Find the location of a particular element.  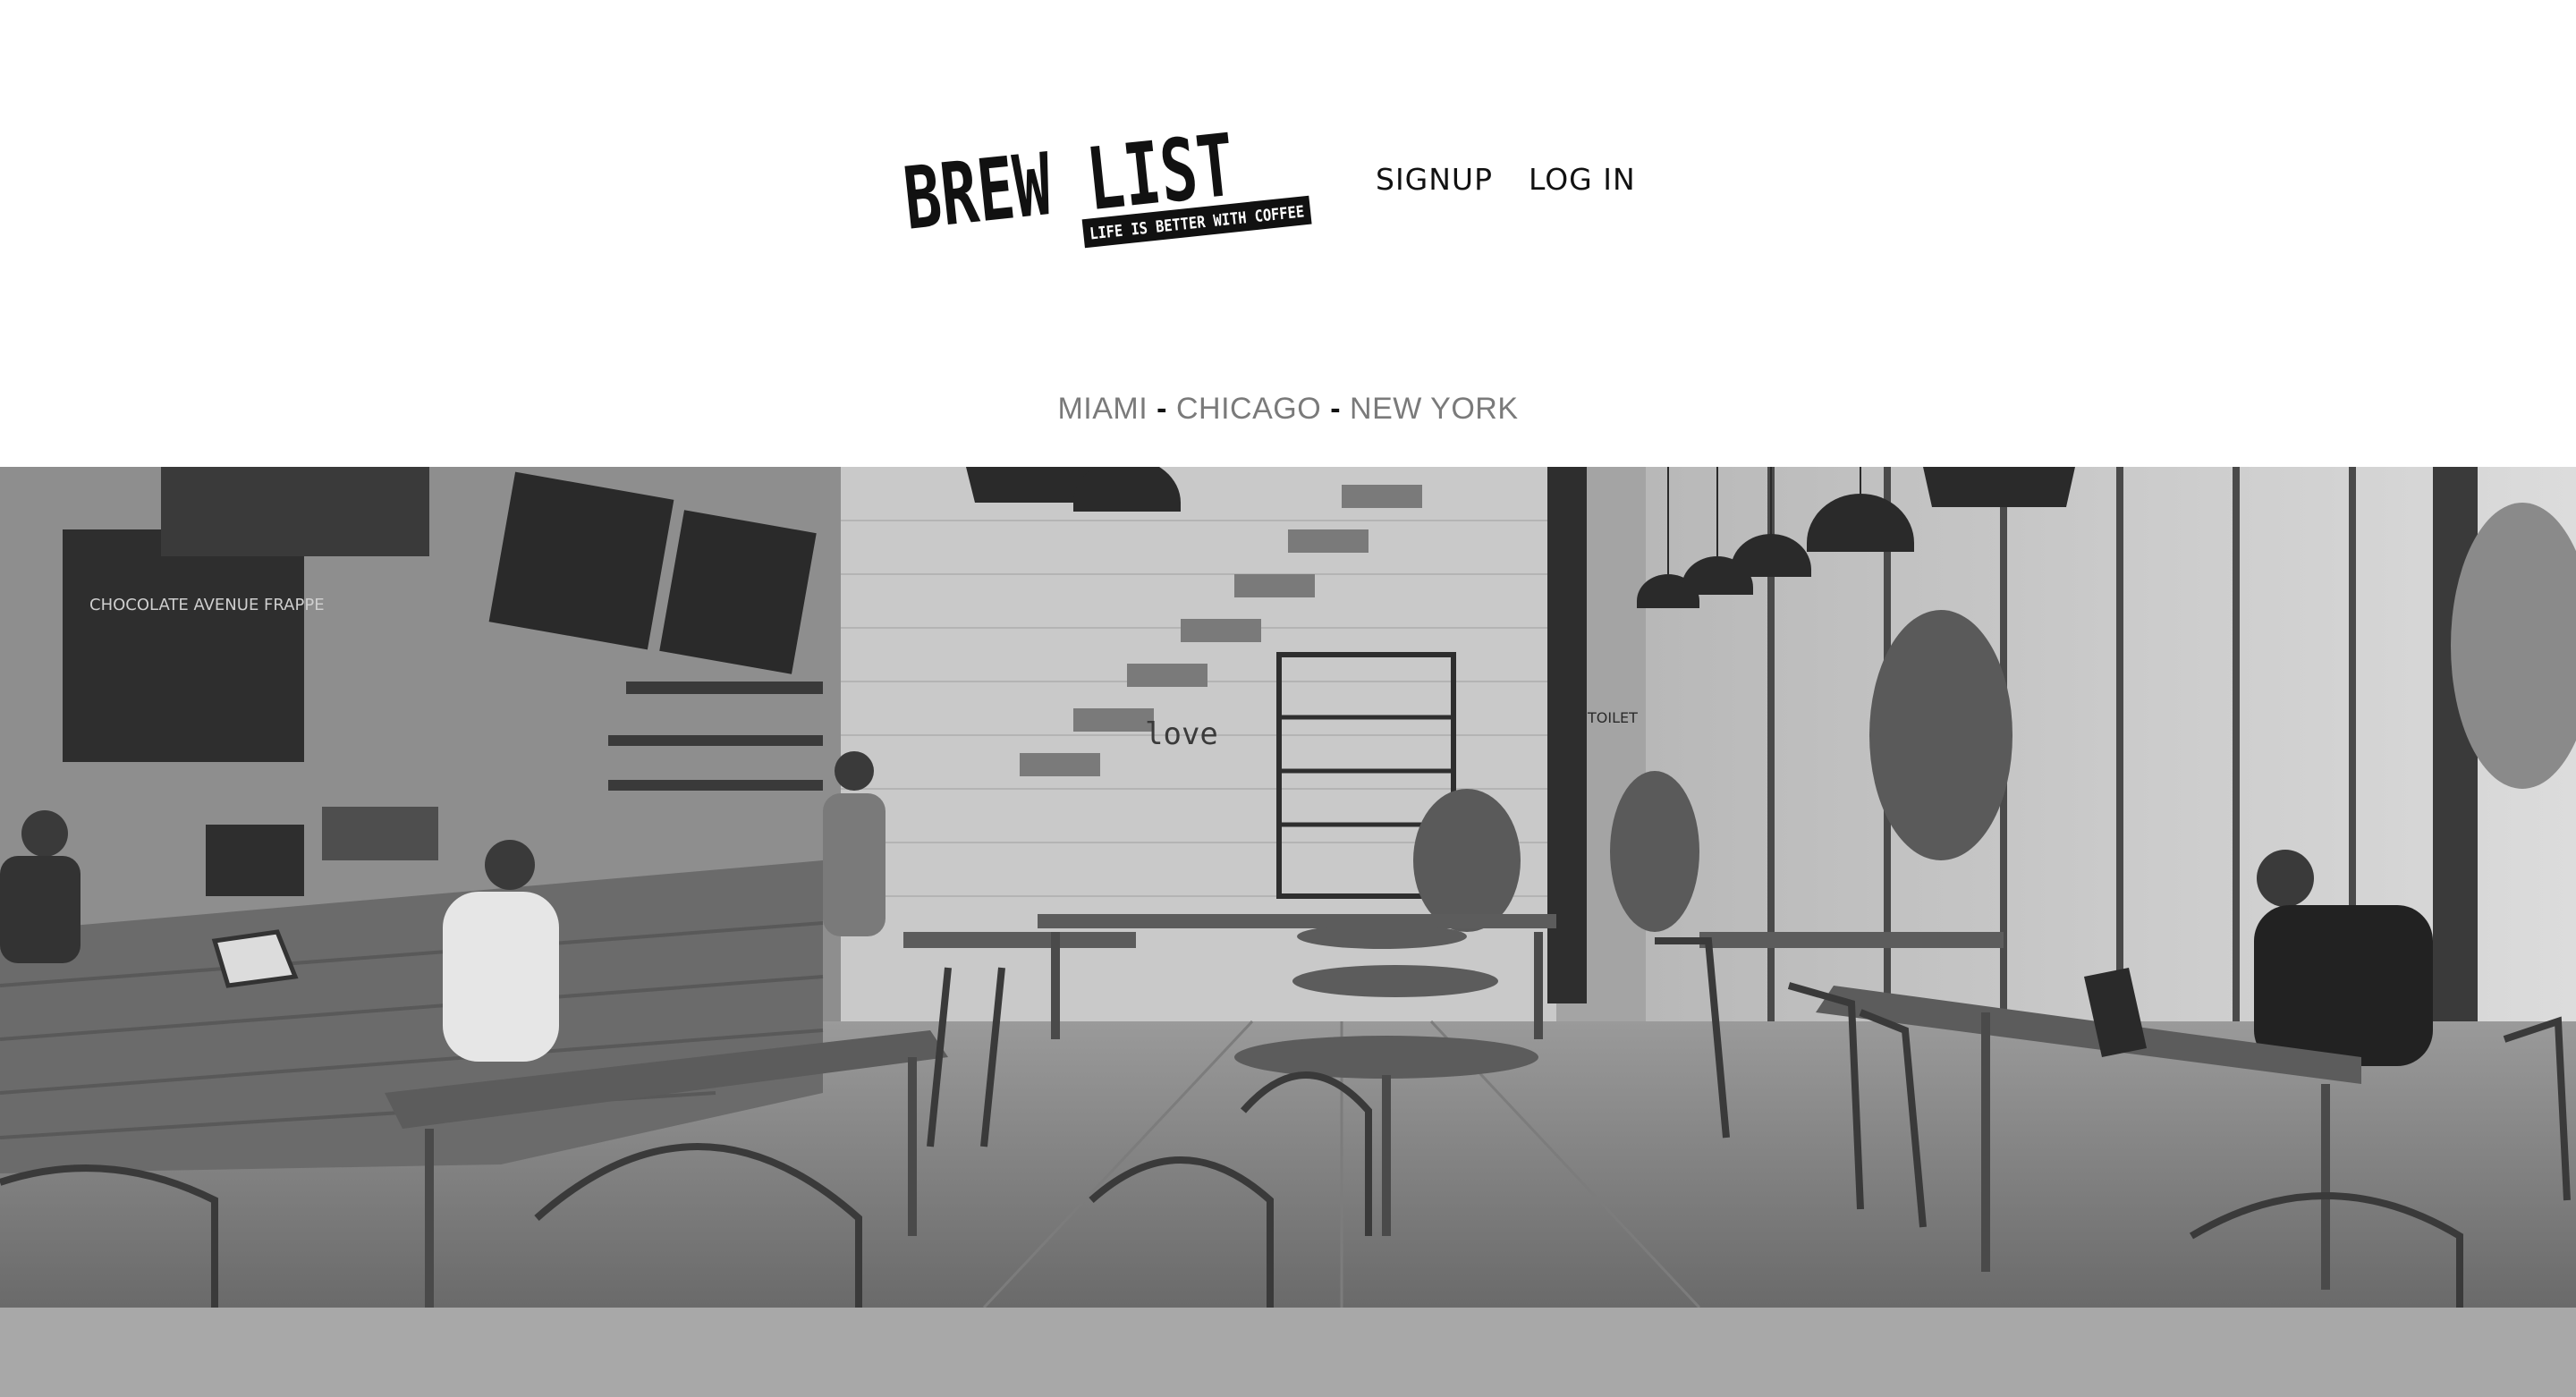

wall-love-text: love is located at coordinates (1181, 734).